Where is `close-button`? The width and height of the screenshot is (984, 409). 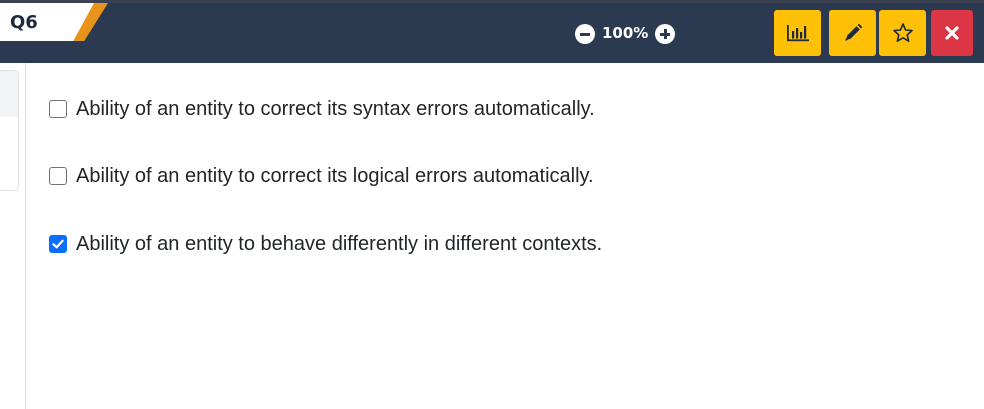 close-button is located at coordinates (952, 33).